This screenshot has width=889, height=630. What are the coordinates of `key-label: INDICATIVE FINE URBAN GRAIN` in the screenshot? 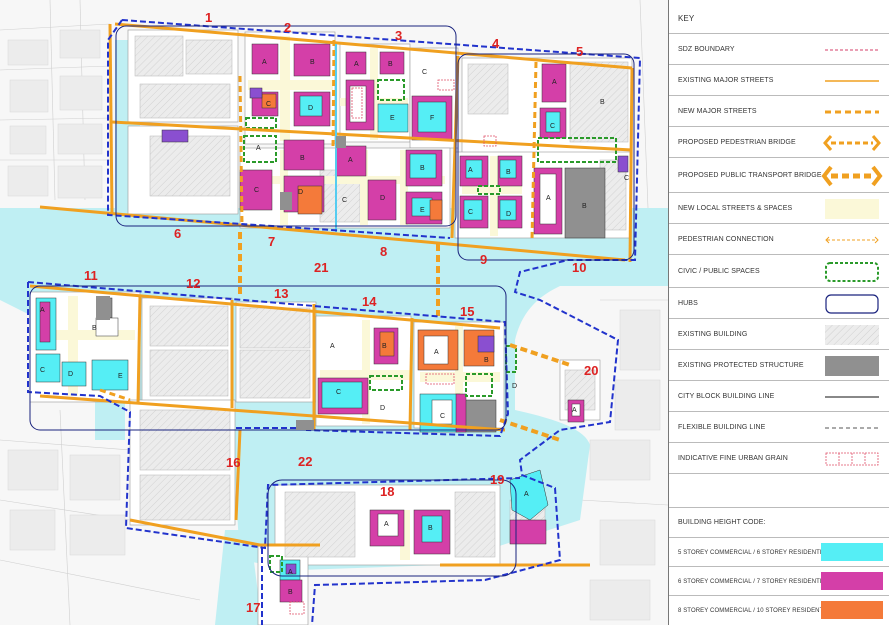 It's located at (733, 458).